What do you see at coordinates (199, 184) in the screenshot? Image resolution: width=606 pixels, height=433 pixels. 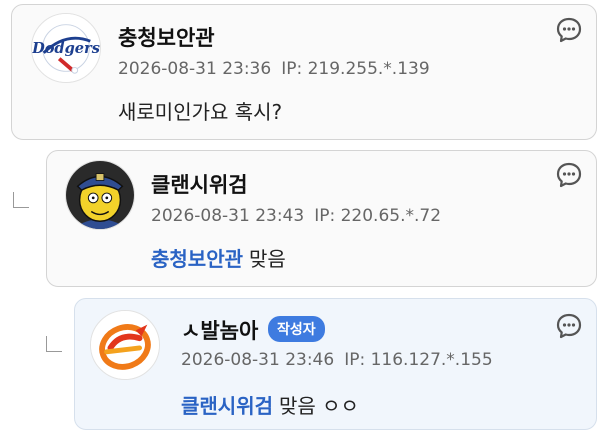 I see `nickname: 클랜시위검` at bounding box center [199, 184].